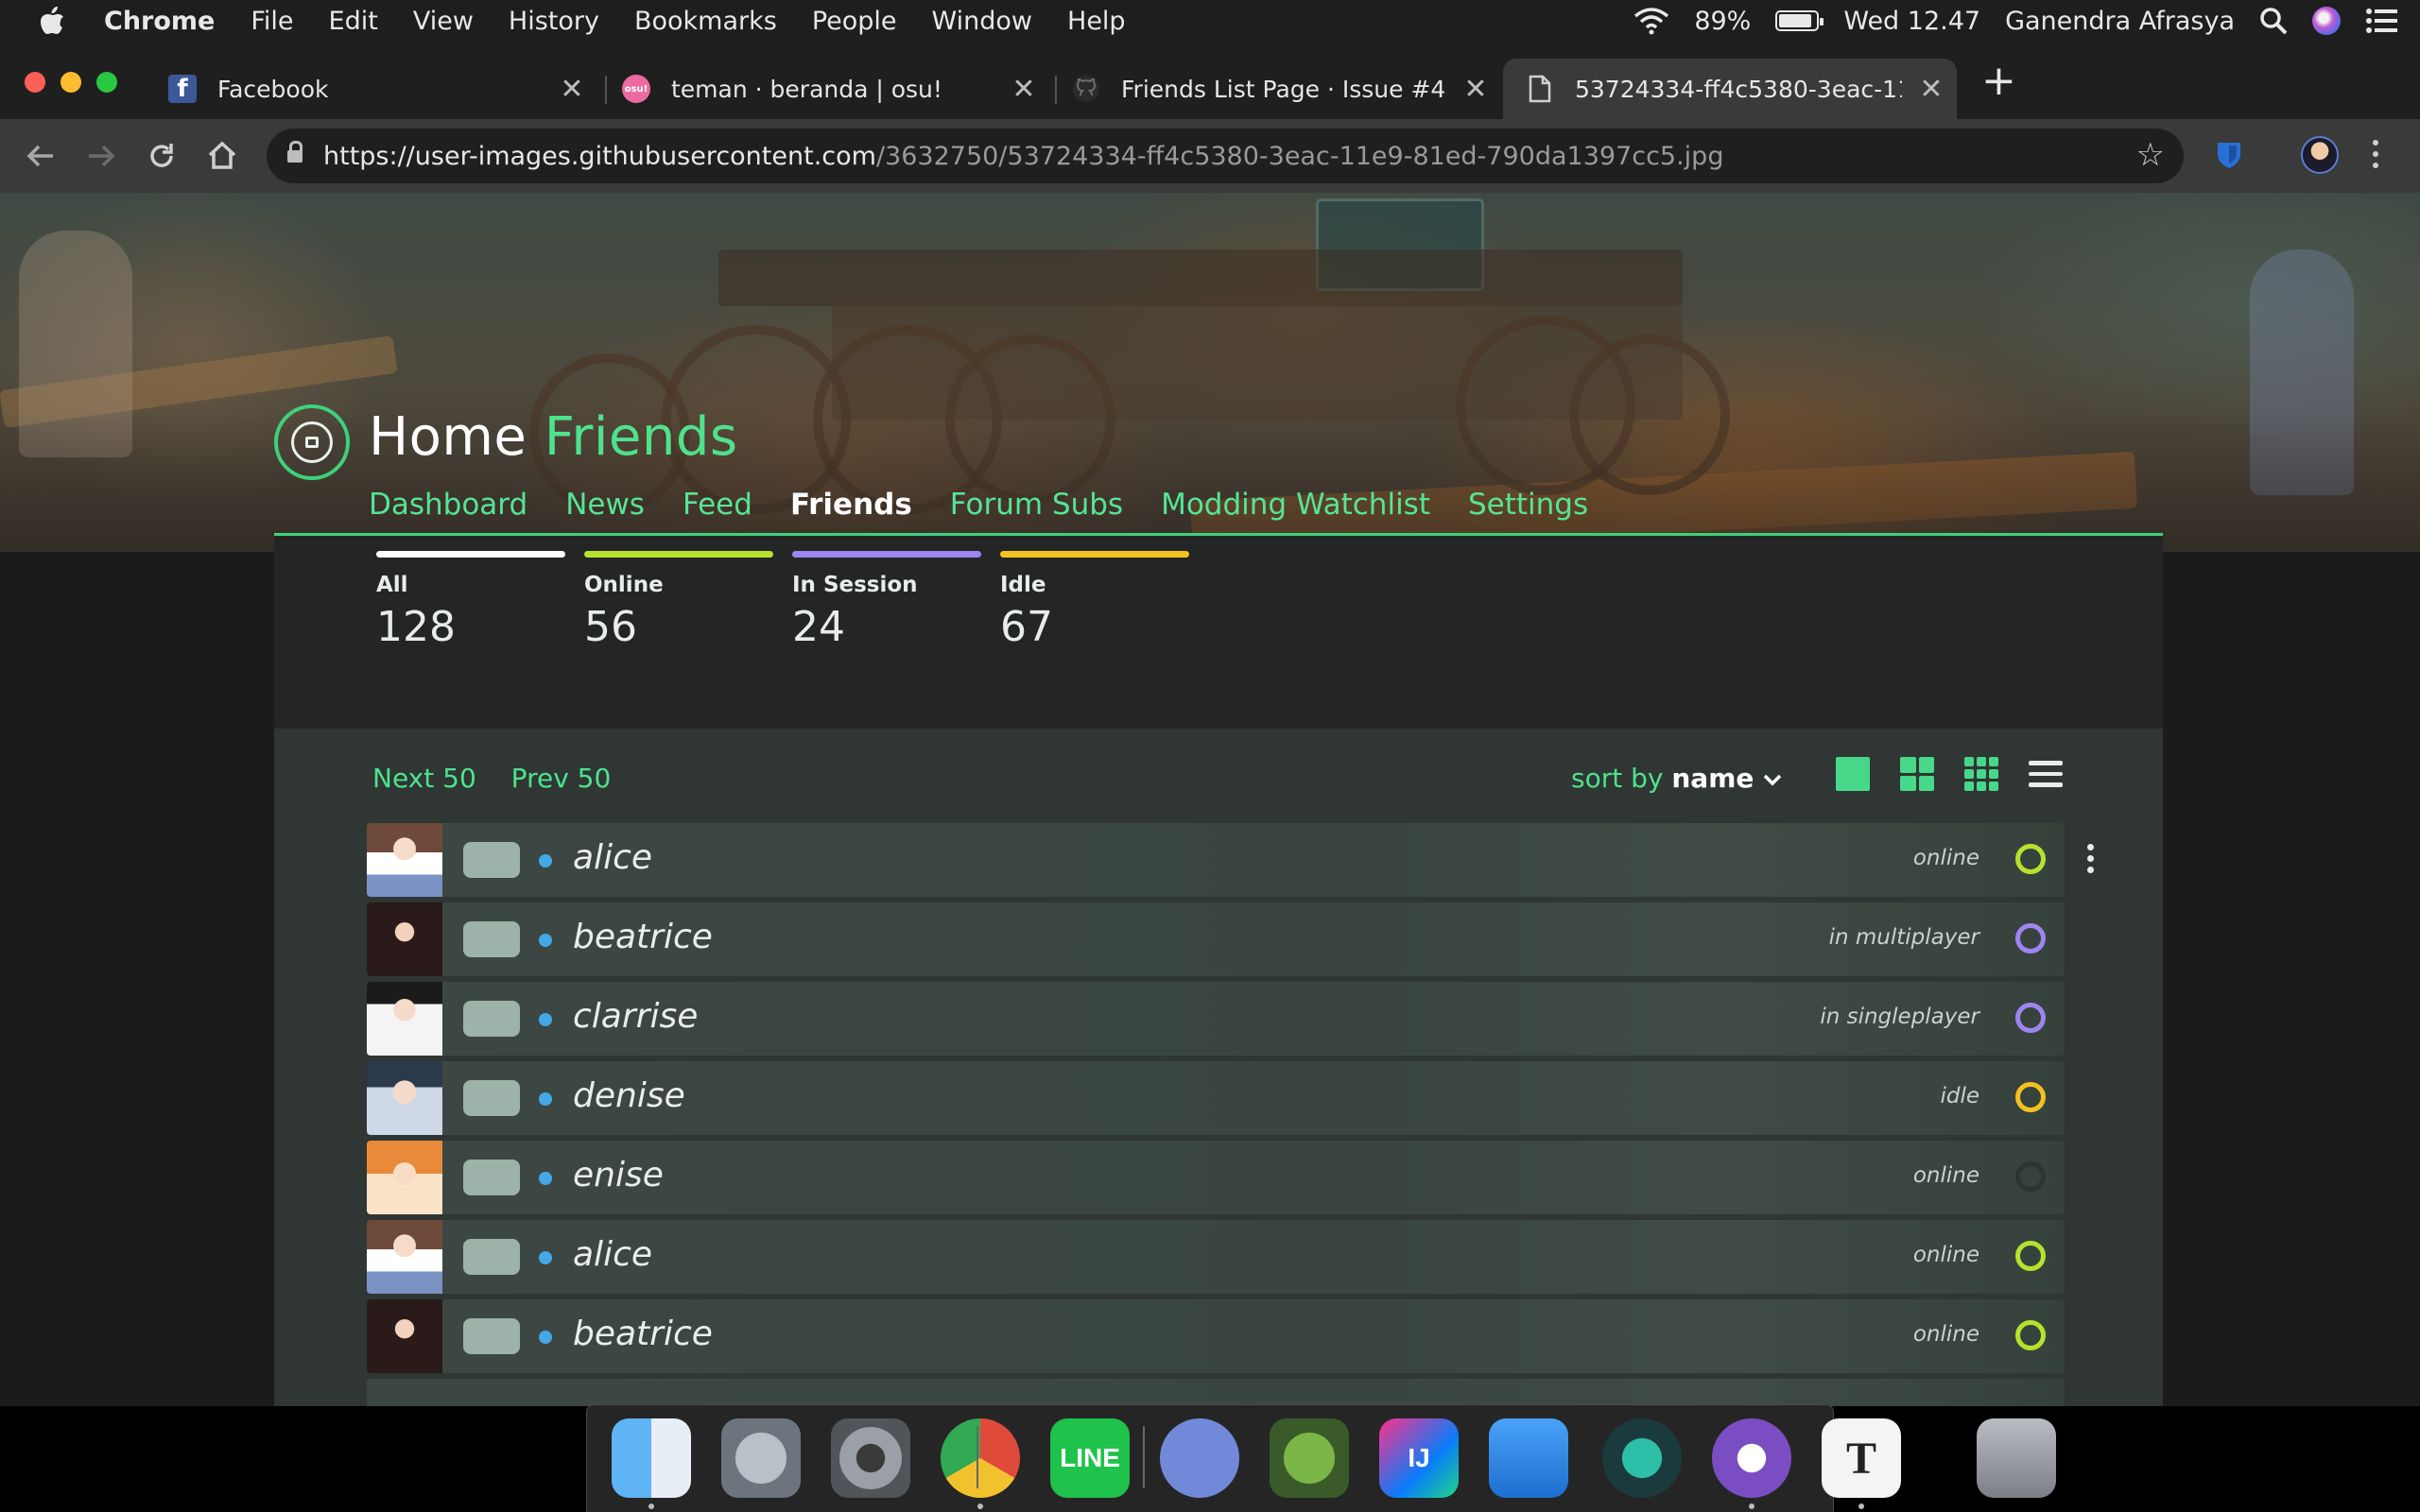  What do you see at coordinates (982, 21) in the screenshot?
I see `menu-window: Window` at bounding box center [982, 21].